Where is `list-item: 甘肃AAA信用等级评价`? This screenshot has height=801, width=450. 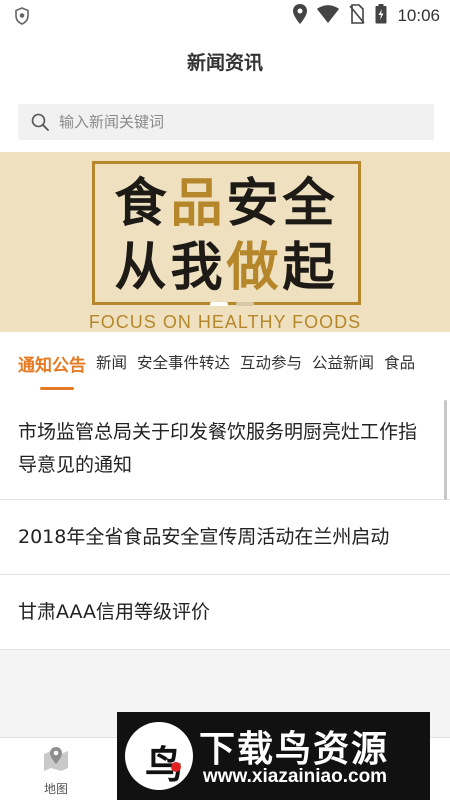 list-item: 甘肃AAA信用等级评价 is located at coordinates (225, 612).